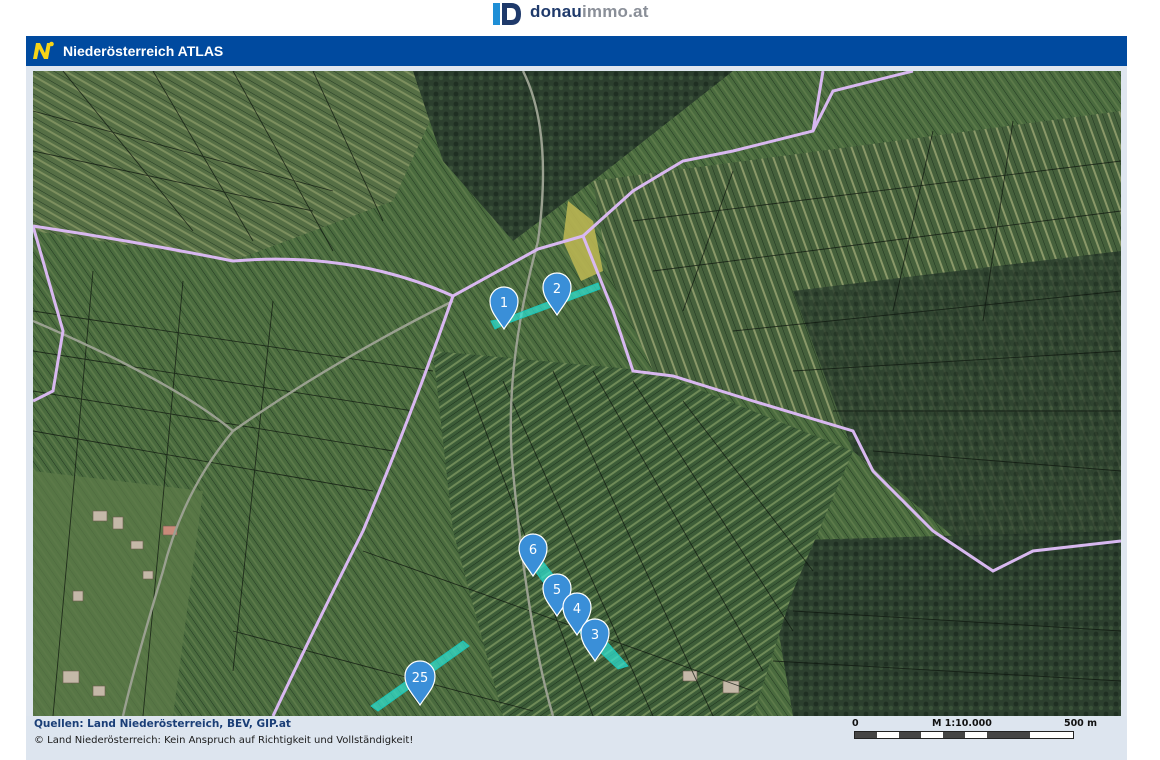 The image size is (1160, 760). I want to click on brand-bold: donau, so click(556, 11).